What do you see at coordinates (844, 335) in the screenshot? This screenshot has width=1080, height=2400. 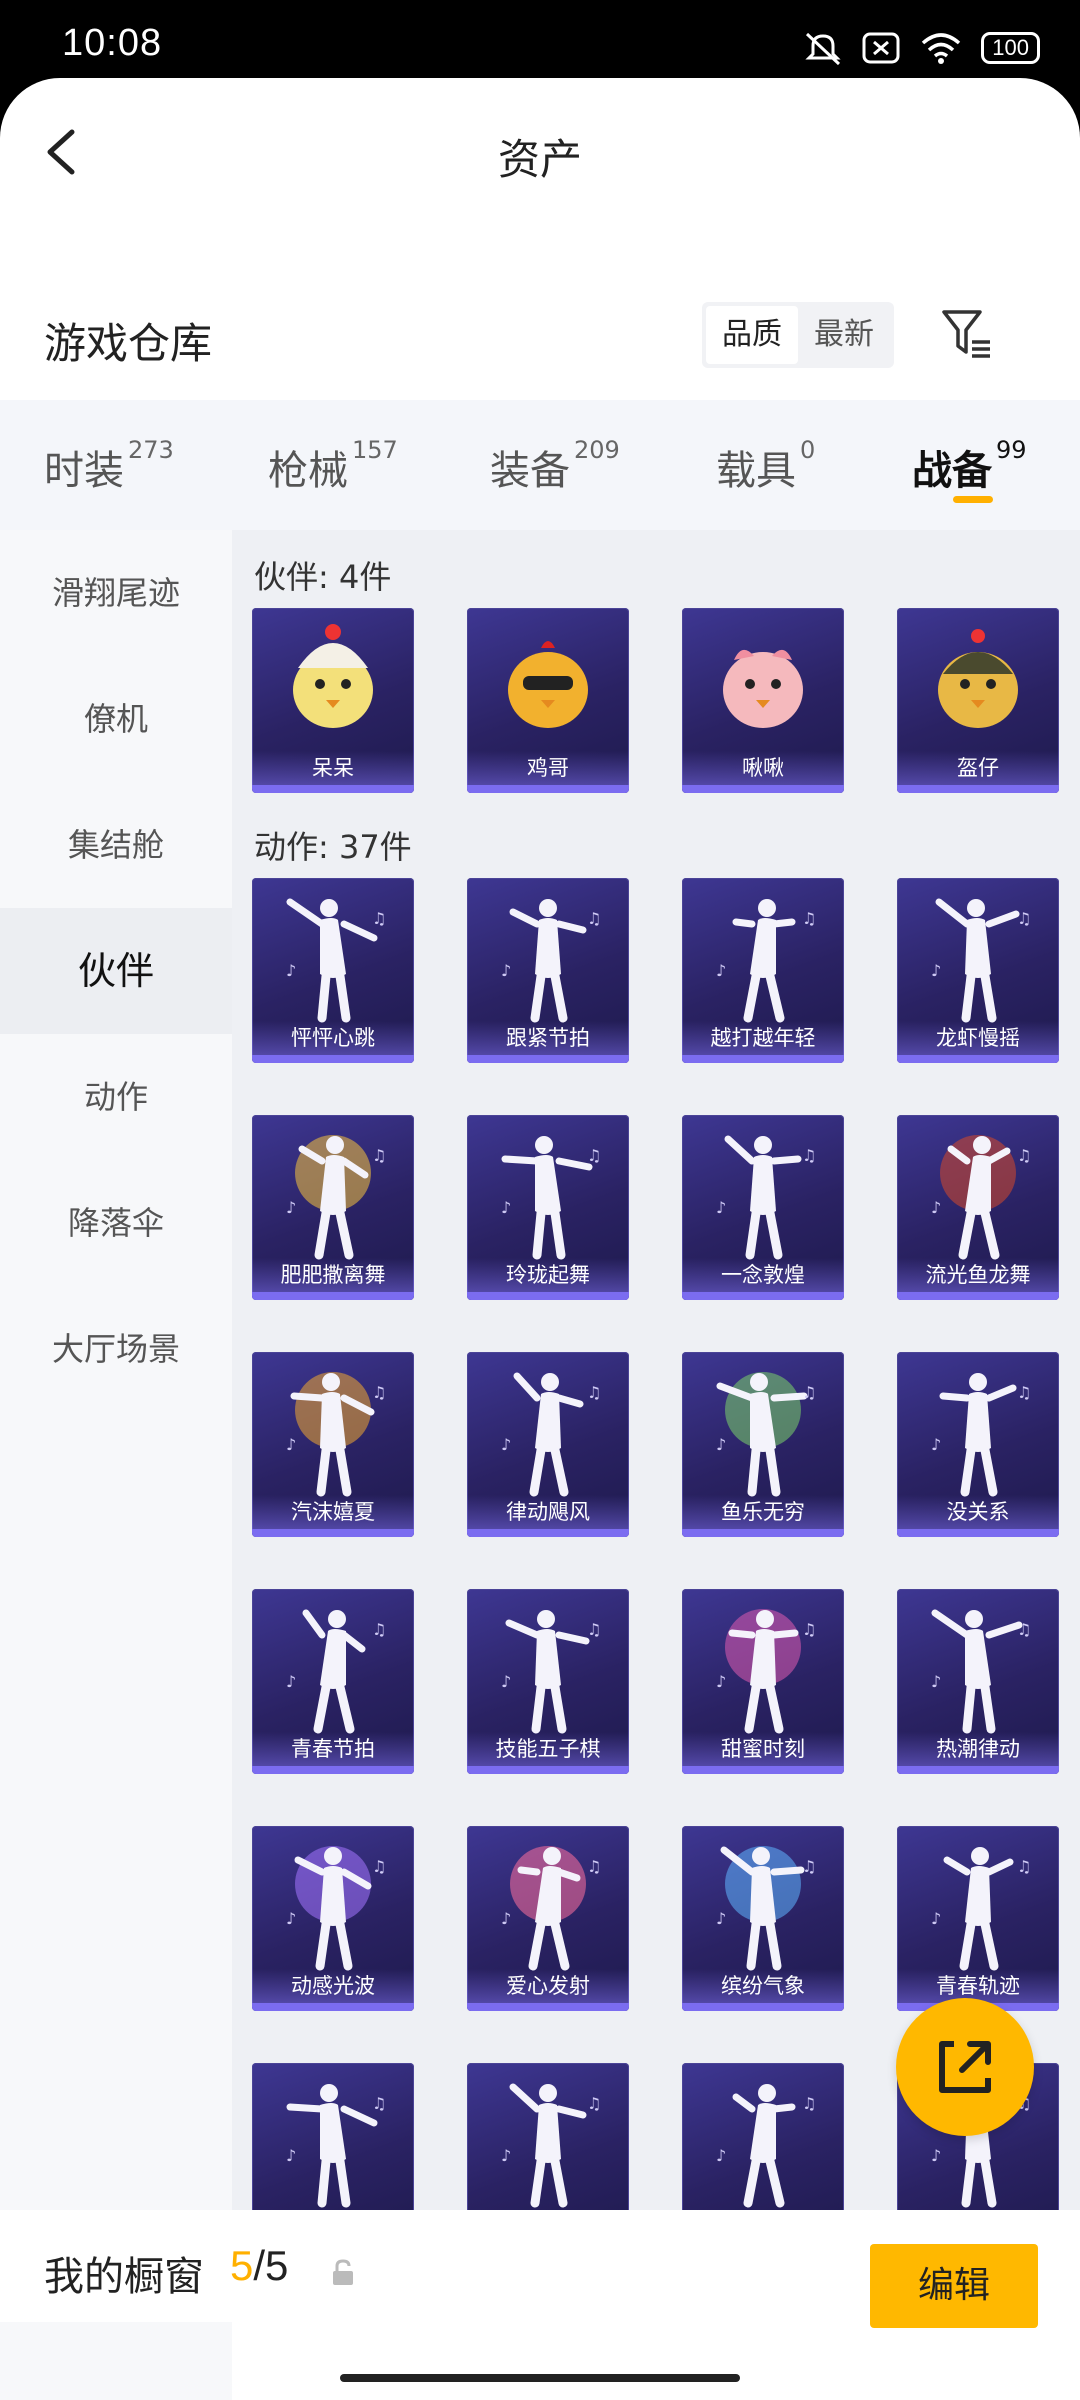 I see `sort-latest-option: 最新` at bounding box center [844, 335].